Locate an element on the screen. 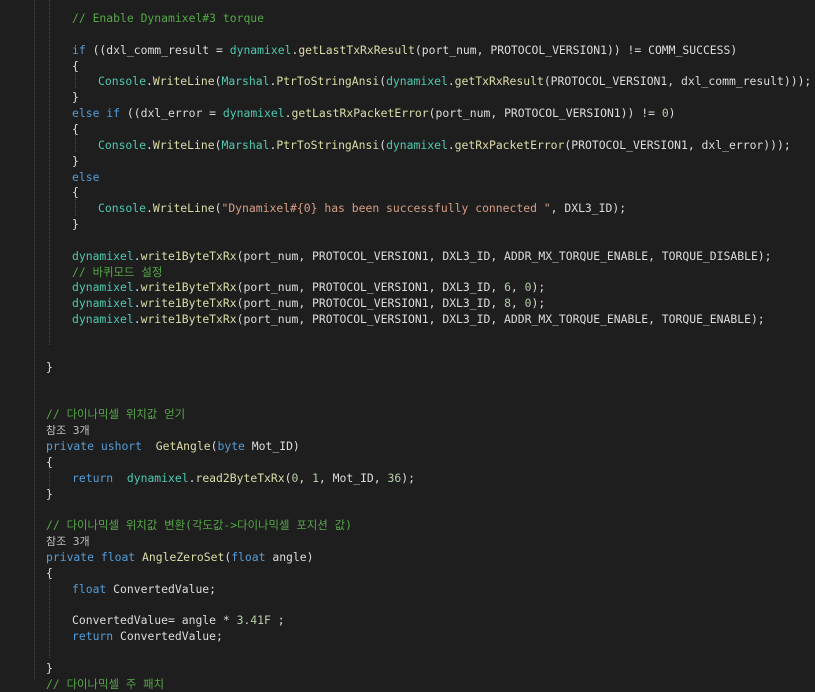 This screenshot has height=692, width=815. code-token-method: getLastTxRxResult is located at coordinates (356, 49).